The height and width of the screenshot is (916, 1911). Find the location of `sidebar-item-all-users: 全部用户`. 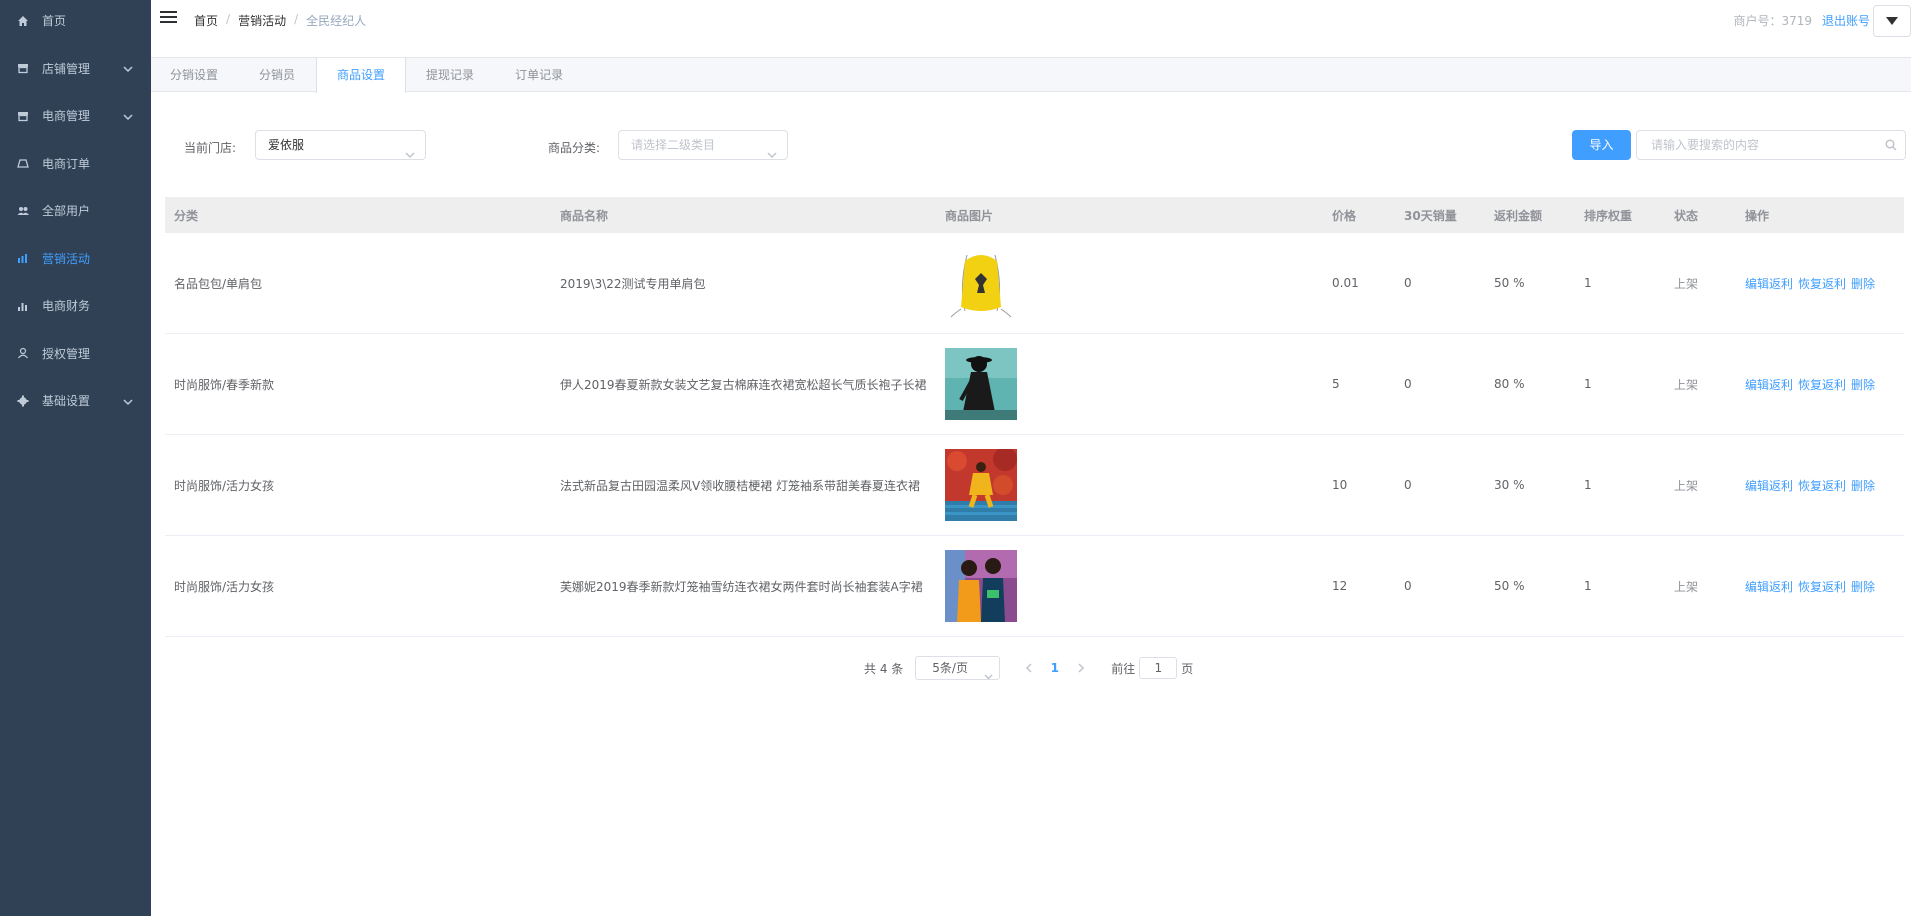

sidebar-item-all-users: 全部用户 is located at coordinates (75, 211).